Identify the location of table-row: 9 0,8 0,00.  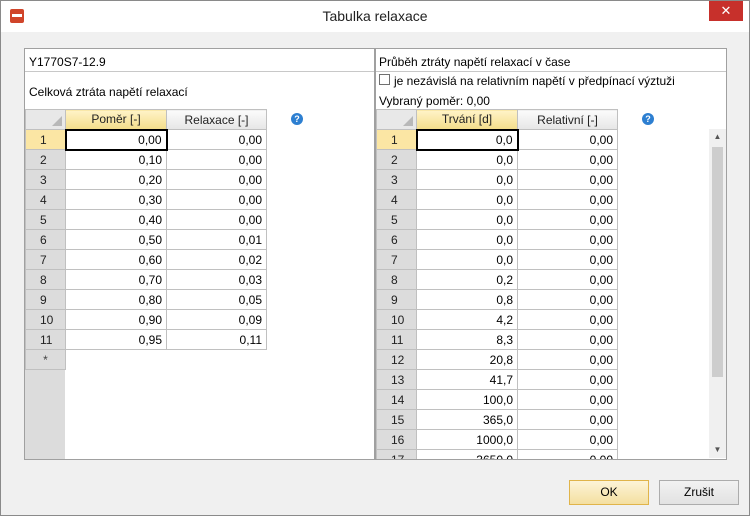
(497, 299).